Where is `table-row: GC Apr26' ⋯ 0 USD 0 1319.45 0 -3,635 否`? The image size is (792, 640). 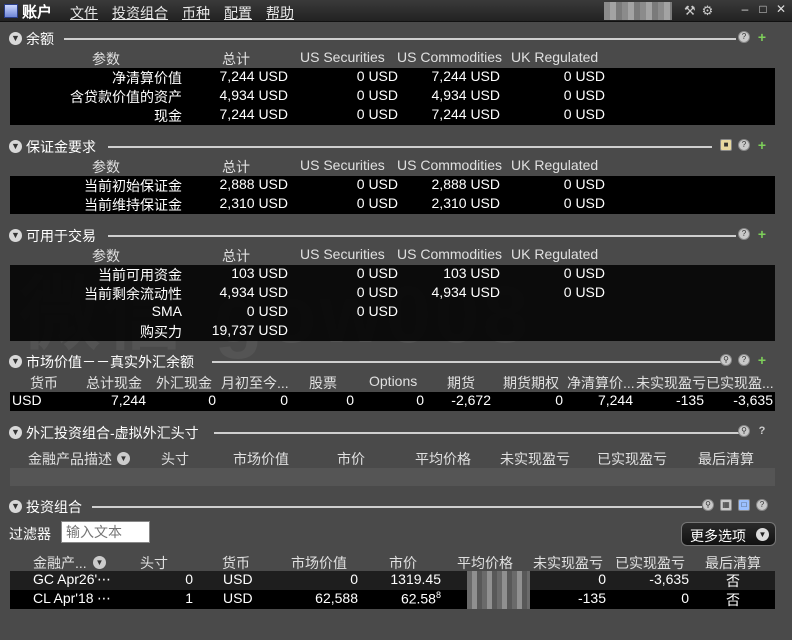 table-row: GC Apr26' ⋯ 0 USD 0 1319.45 0 -3,635 否 is located at coordinates (392, 580).